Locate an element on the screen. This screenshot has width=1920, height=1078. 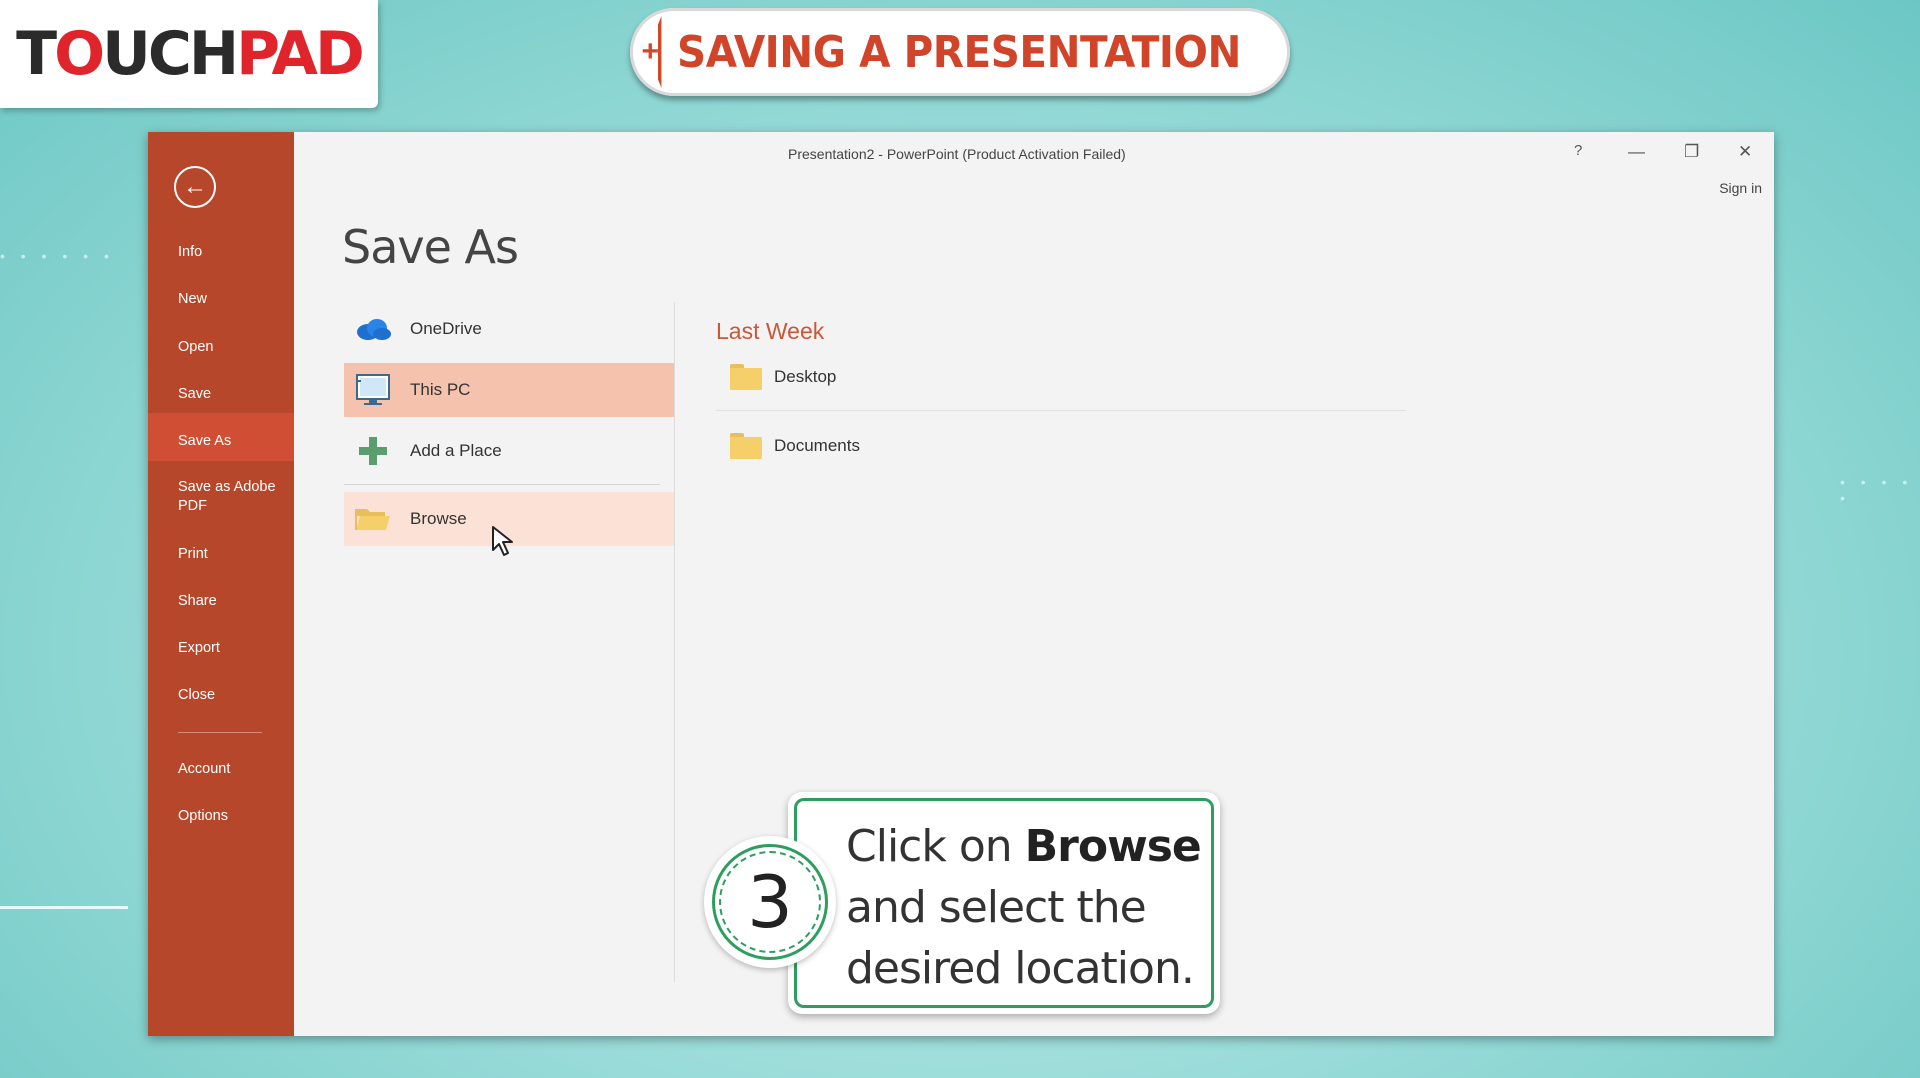
location-label: OneDrive is located at coordinates (446, 328).